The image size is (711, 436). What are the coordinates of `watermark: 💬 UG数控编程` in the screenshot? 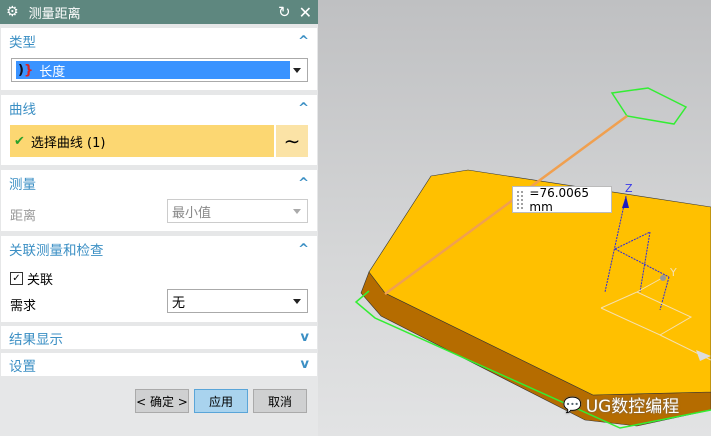 It's located at (621, 405).